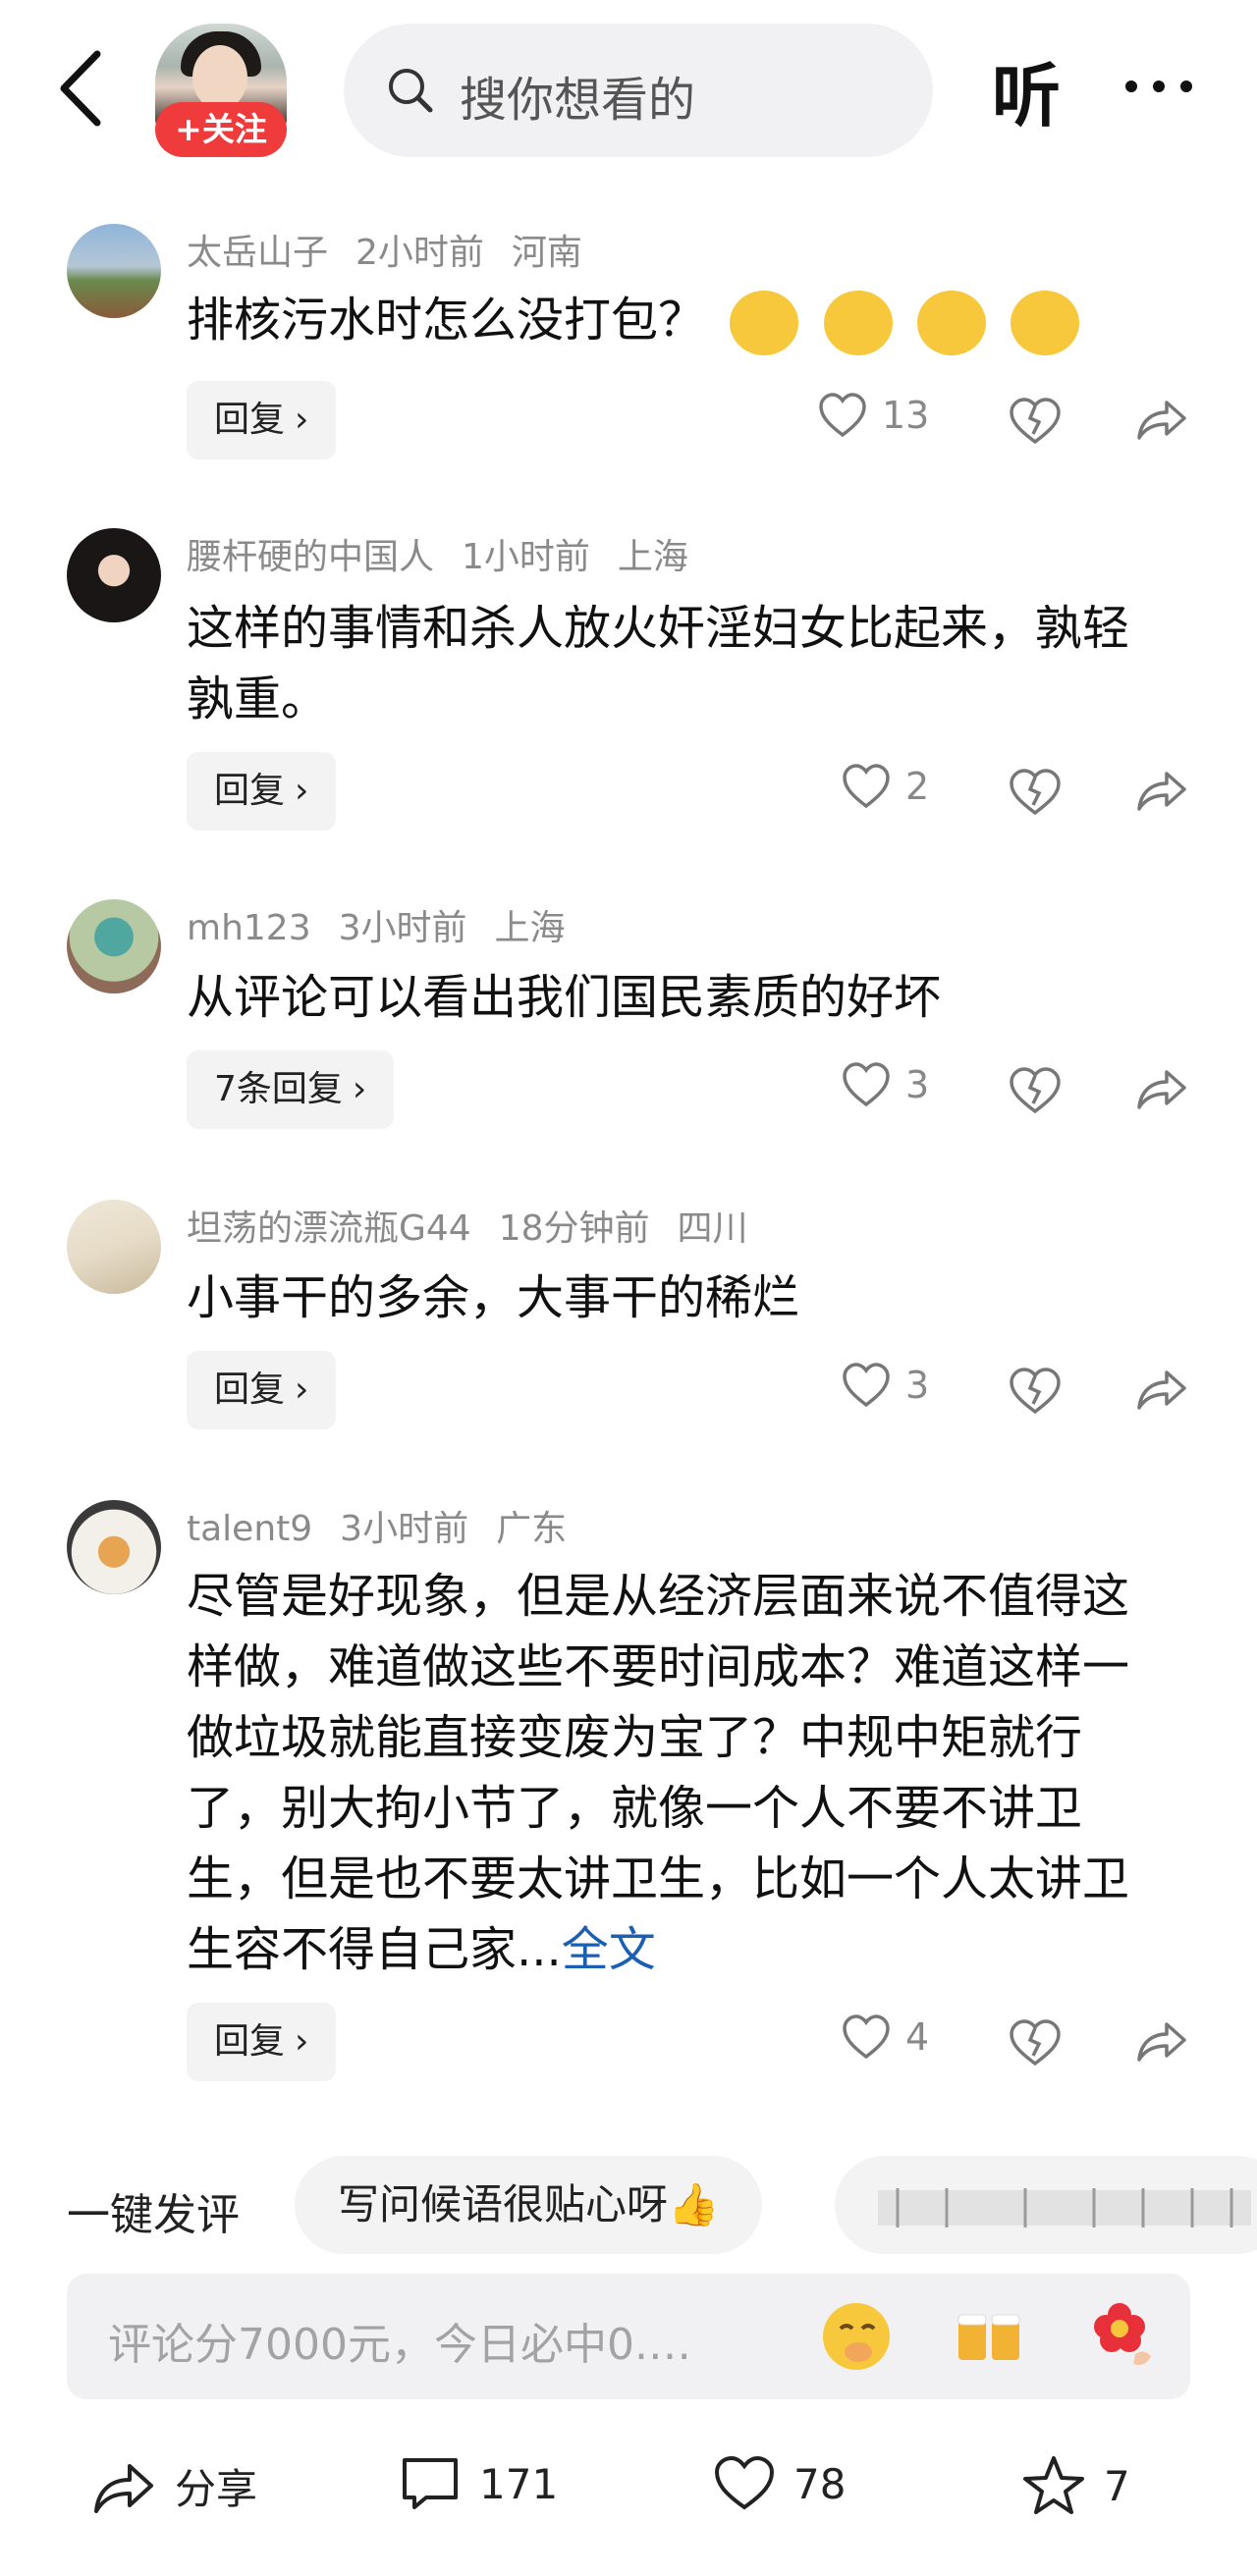 The image size is (1257, 2576). I want to click on comment-location: 河南, so click(546, 253).